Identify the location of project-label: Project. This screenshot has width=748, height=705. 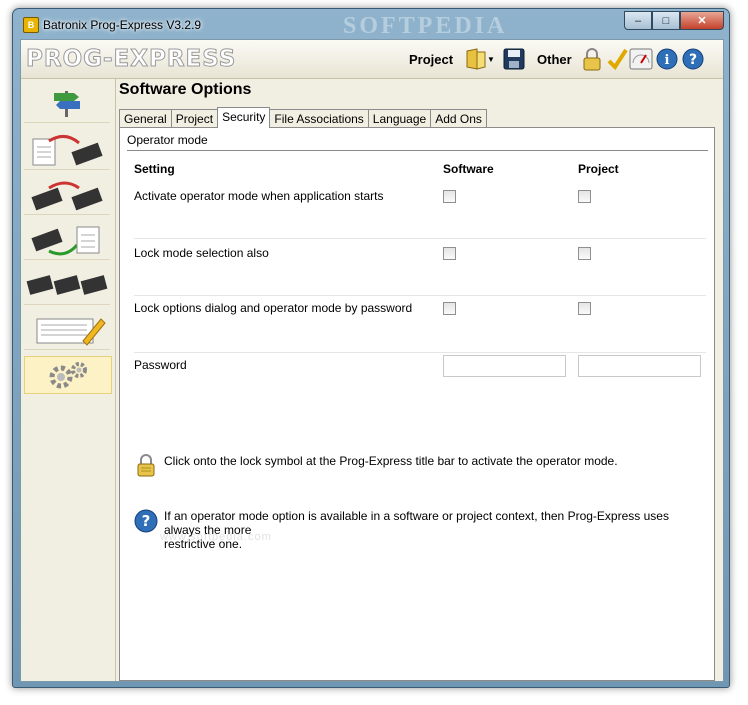
(431, 59).